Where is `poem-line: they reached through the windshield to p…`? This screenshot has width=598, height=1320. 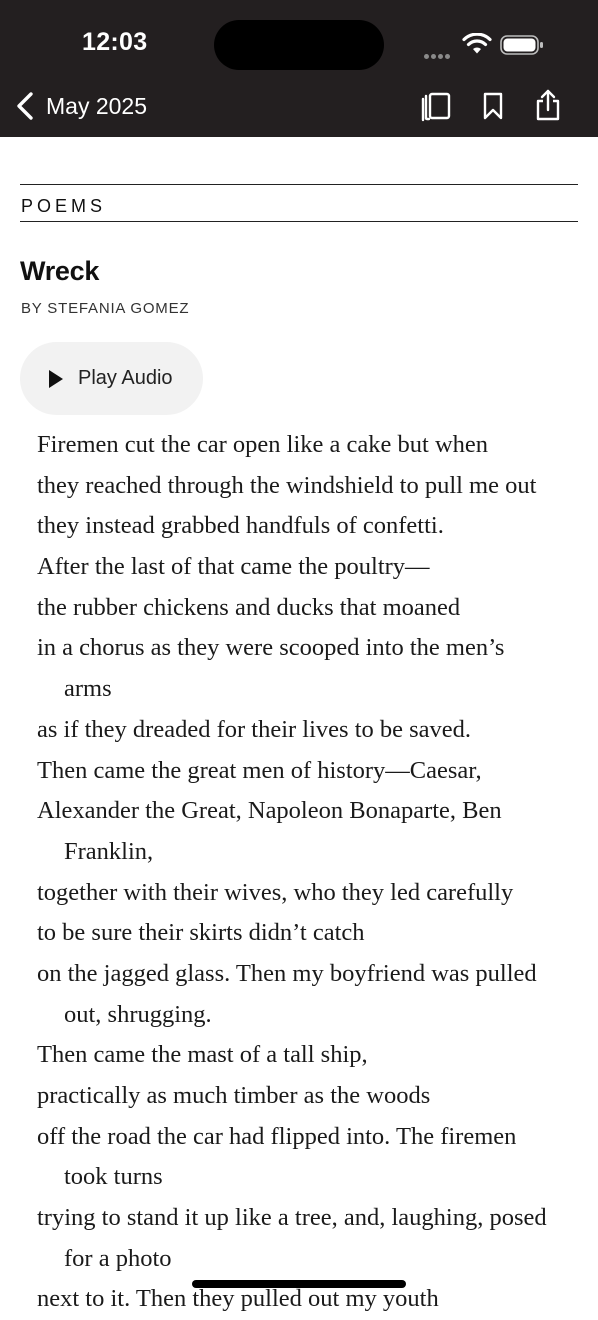
poem-line: they reached through the windshield to p… is located at coordinates (287, 485).